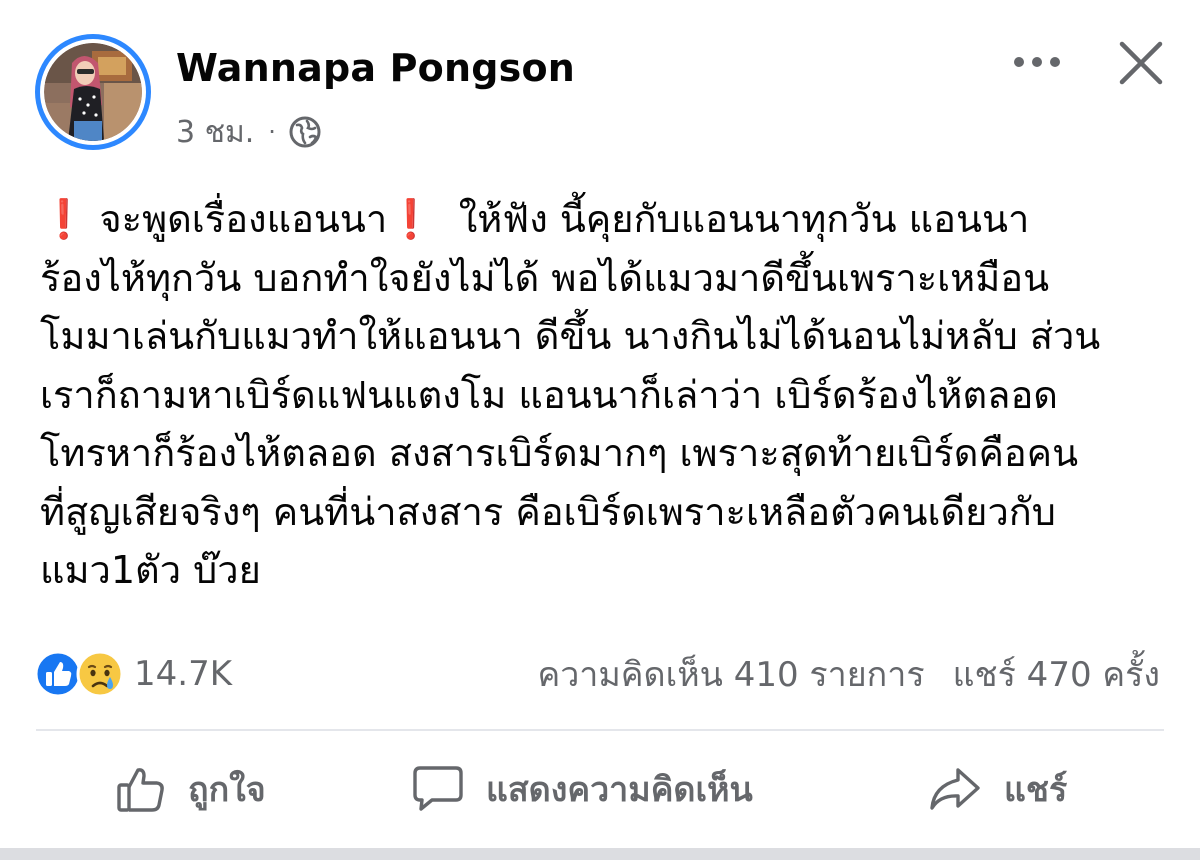  I want to click on post-line: แมว1ตัว บ๊วย, so click(150, 570).